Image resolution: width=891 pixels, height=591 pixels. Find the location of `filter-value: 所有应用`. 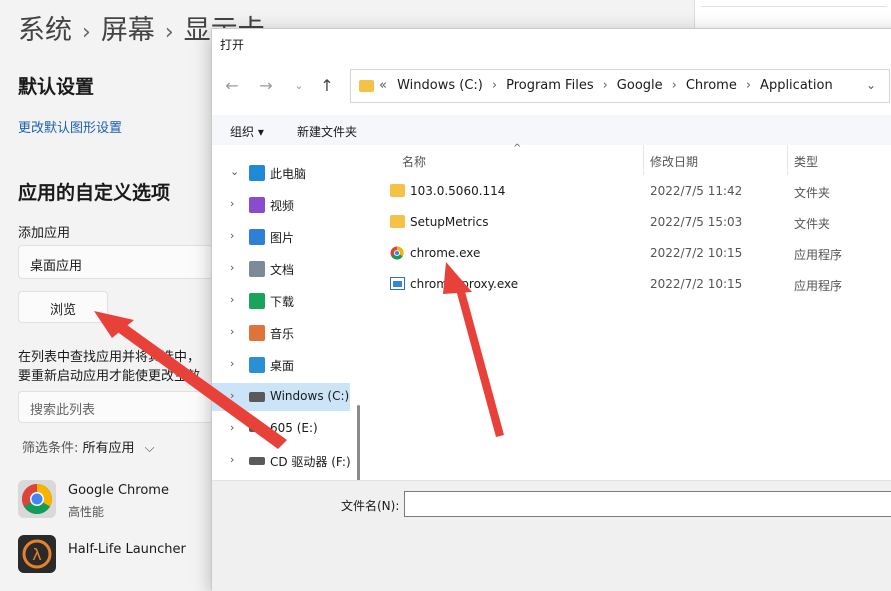

filter-value: 所有应用 is located at coordinates (108, 448).